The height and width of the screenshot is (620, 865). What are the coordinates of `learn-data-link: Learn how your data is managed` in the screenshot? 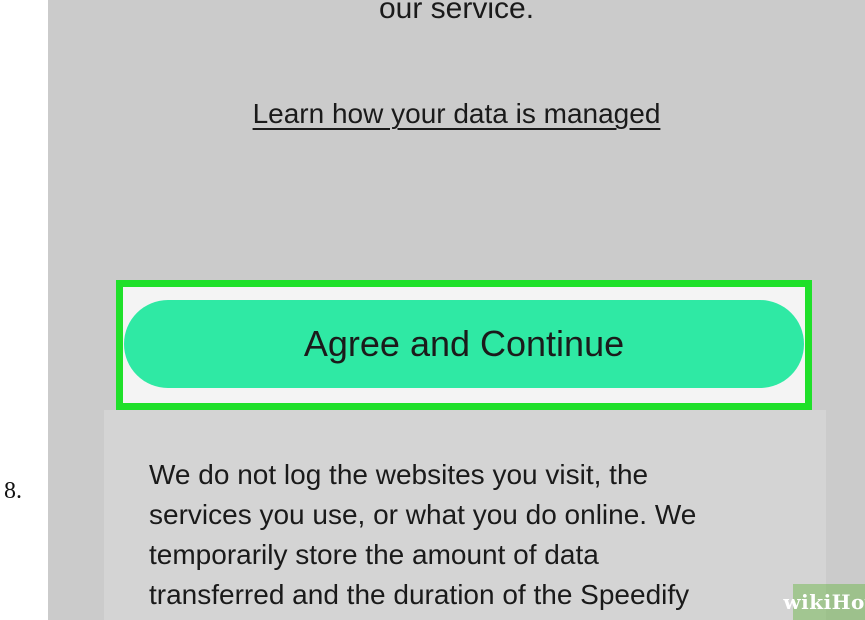 It's located at (456, 114).